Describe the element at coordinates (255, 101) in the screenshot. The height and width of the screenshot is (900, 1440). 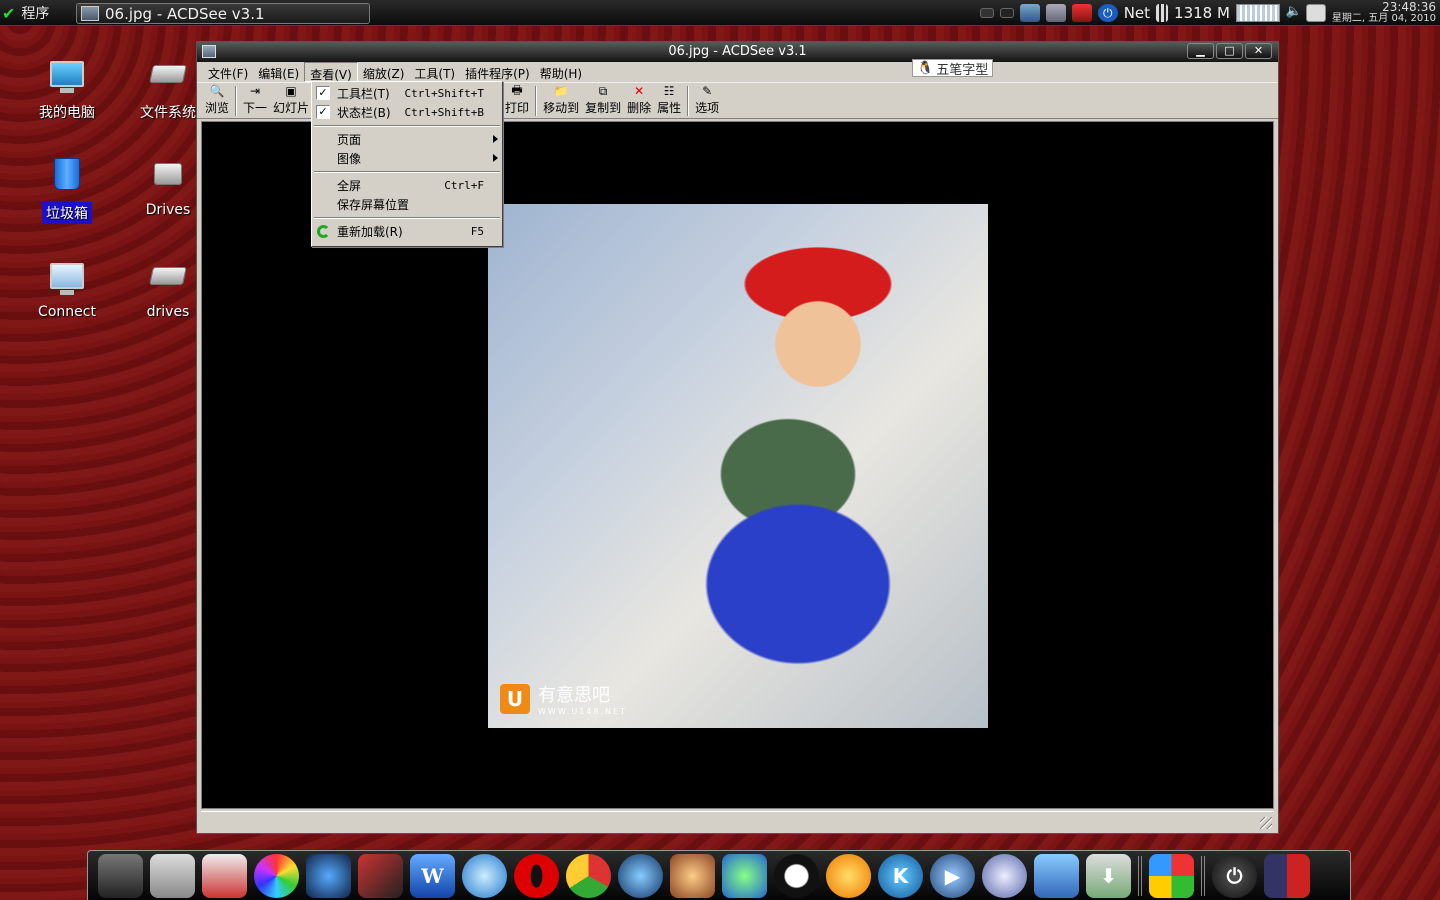
I see `next-button: ⇥ 下一` at that location.